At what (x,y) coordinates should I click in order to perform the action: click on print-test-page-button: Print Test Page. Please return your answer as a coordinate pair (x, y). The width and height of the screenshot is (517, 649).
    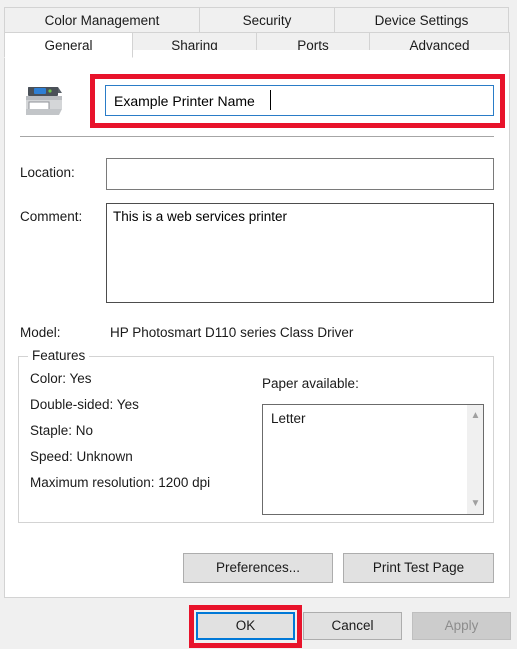
    Looking at the image, I should click on (418, 568).